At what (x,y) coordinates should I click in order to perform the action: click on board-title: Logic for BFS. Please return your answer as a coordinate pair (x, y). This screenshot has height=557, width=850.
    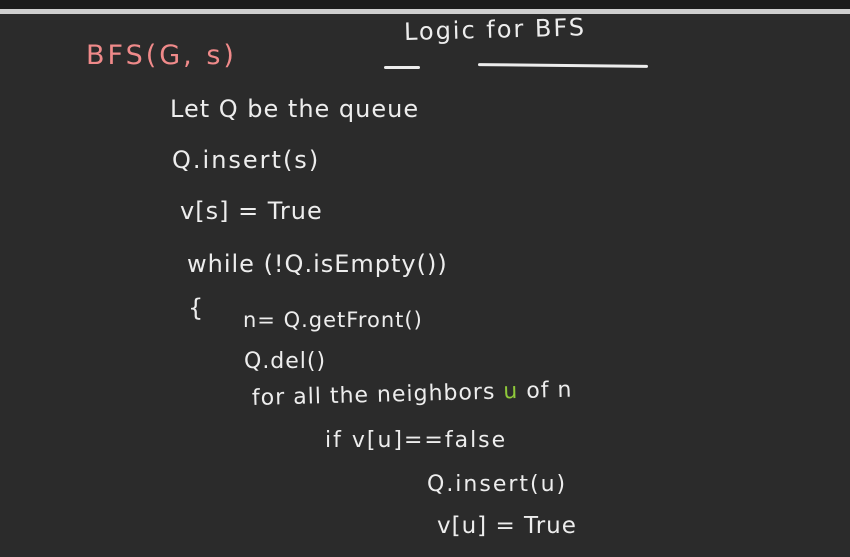
    Looking at the image, I should click on (495, 29).